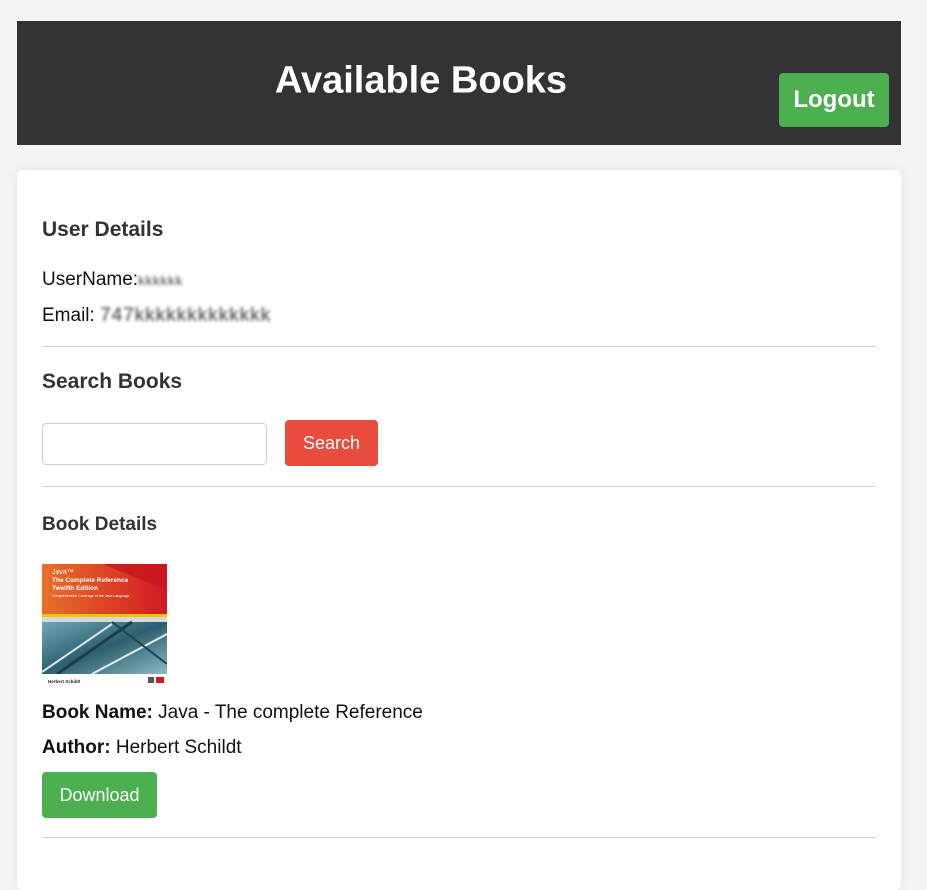  I want to click on book-name-value: Java - The complete Reference, so click(290, 712).